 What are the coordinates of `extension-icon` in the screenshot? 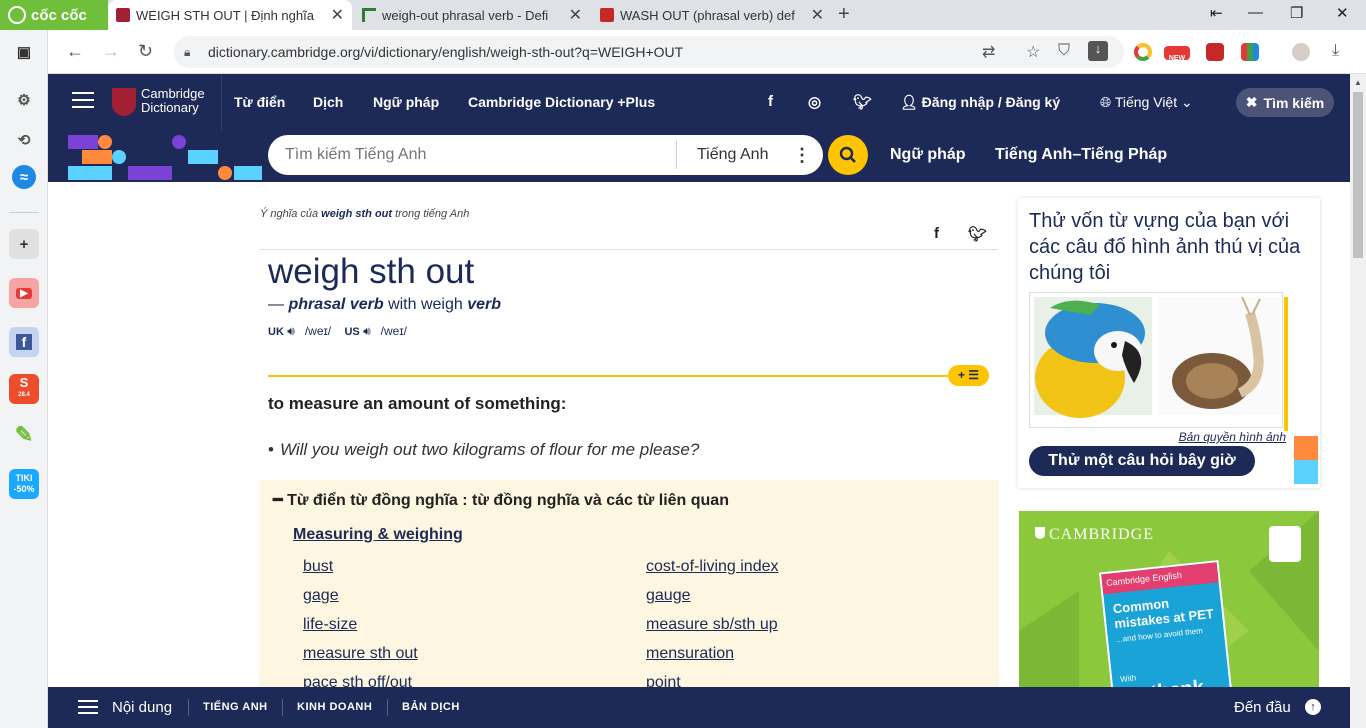 It's located at (1215, 52).